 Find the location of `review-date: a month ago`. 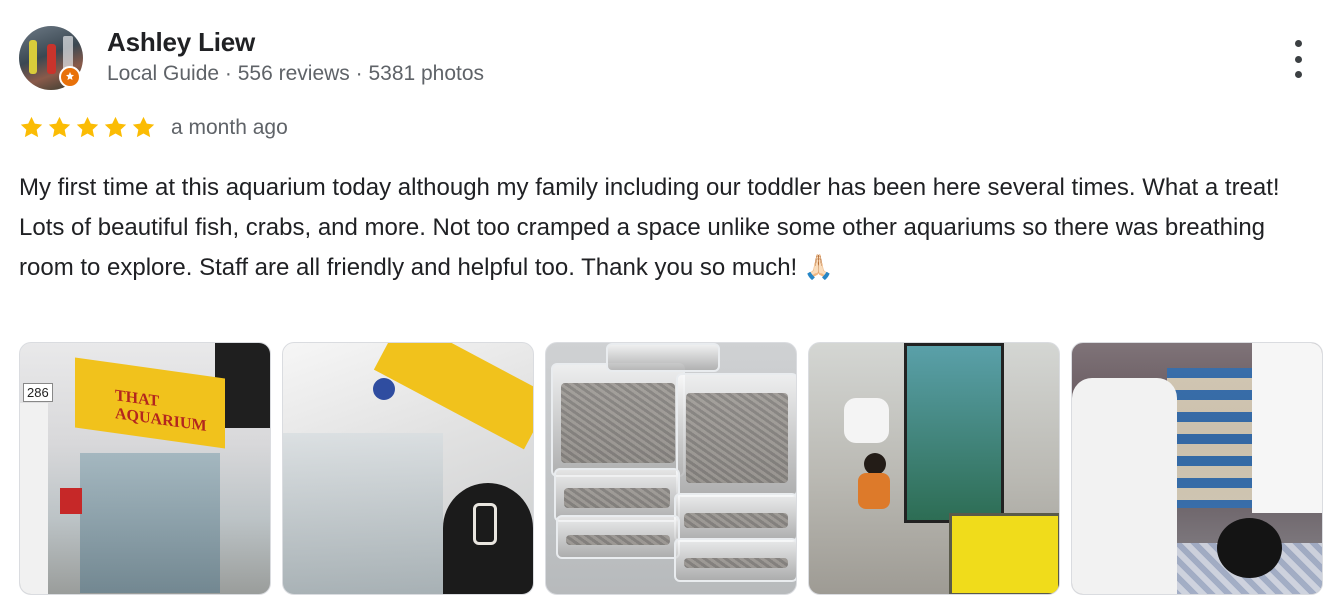

review-date: a month ago is located at coordinates (229, 127).